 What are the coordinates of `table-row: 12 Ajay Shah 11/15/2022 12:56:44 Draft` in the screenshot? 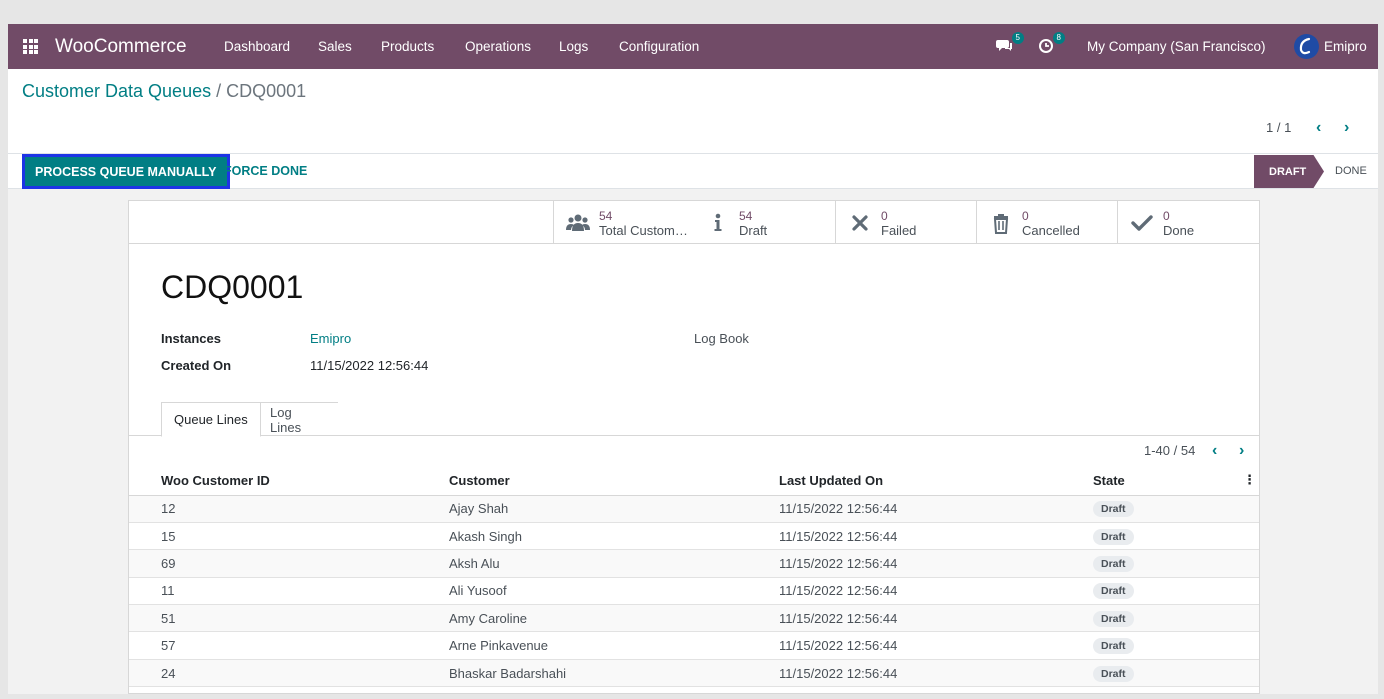 It's located at (694, 509).